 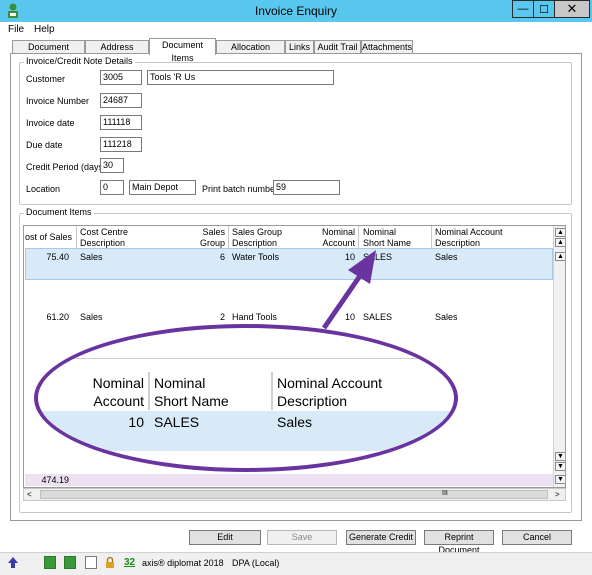 I want to click on scroll-thumb-grip-icon: III, so click(x=445, y=493).